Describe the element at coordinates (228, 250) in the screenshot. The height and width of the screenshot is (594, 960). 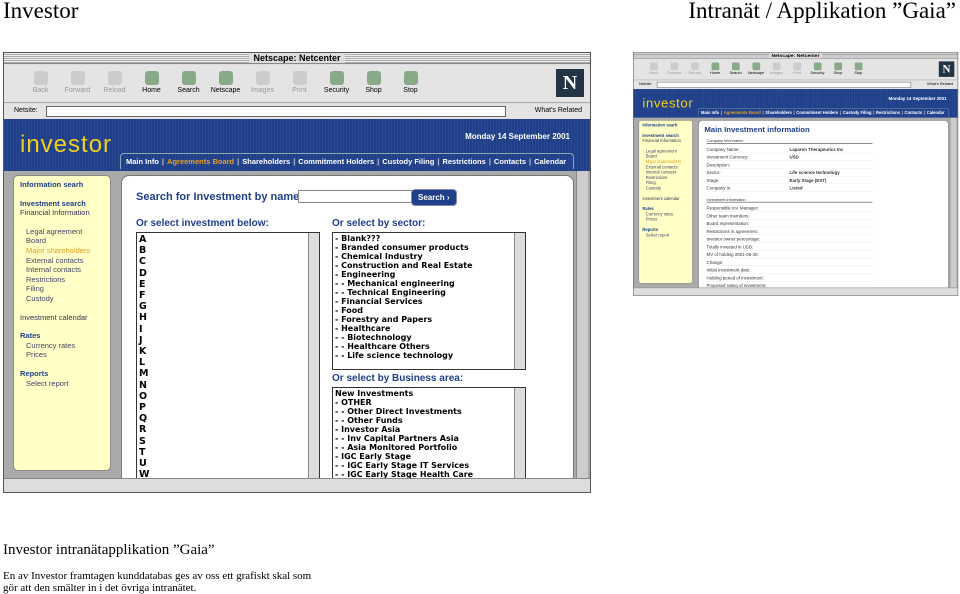
I see `list-item: B` at that location.